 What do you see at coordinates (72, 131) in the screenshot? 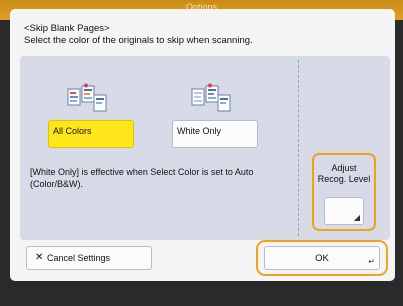
I see `all-colors-label: All Colors` at bounding box center [72, 131].